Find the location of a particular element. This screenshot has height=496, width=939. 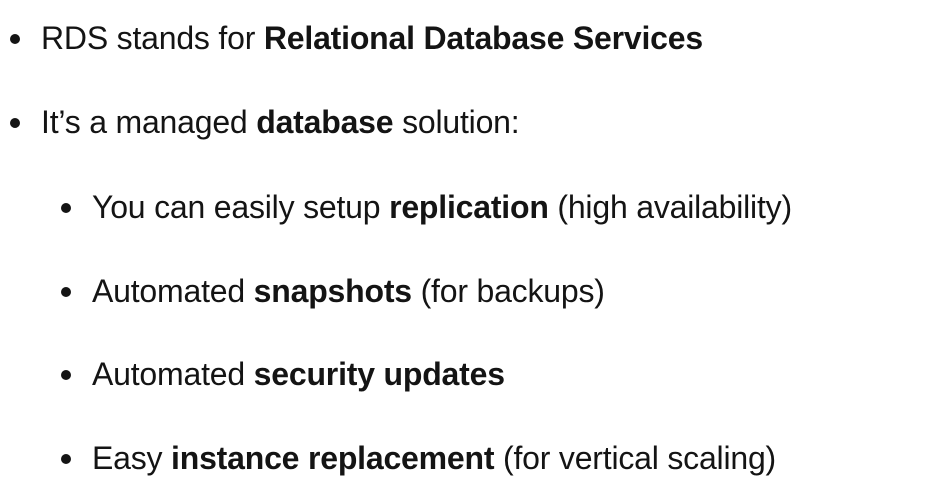

bullet-text-plain: You can easily setup is located at coordinates (241, 207).